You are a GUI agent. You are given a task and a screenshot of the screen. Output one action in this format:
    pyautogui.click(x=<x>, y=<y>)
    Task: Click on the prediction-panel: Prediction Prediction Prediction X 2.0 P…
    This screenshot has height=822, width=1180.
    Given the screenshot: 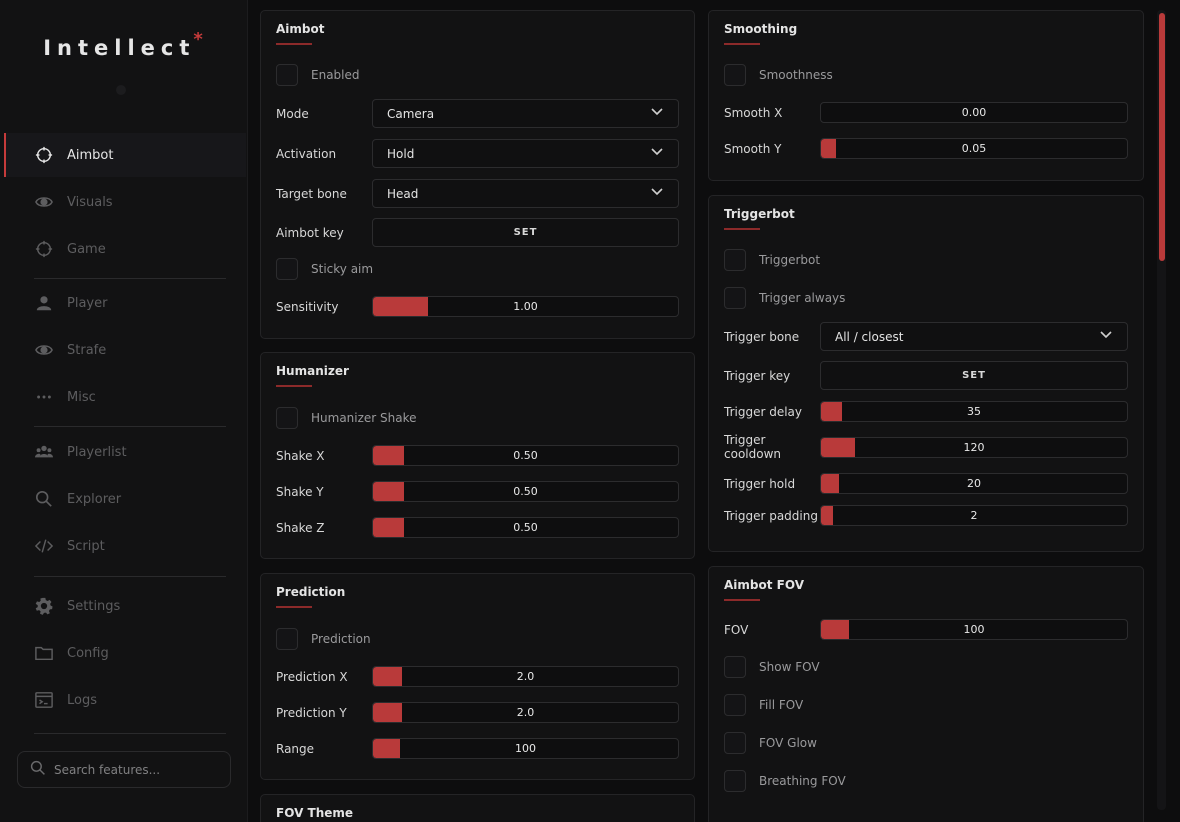 What is the action you would take?
    pyautogui.click(x=477, y=676)
    